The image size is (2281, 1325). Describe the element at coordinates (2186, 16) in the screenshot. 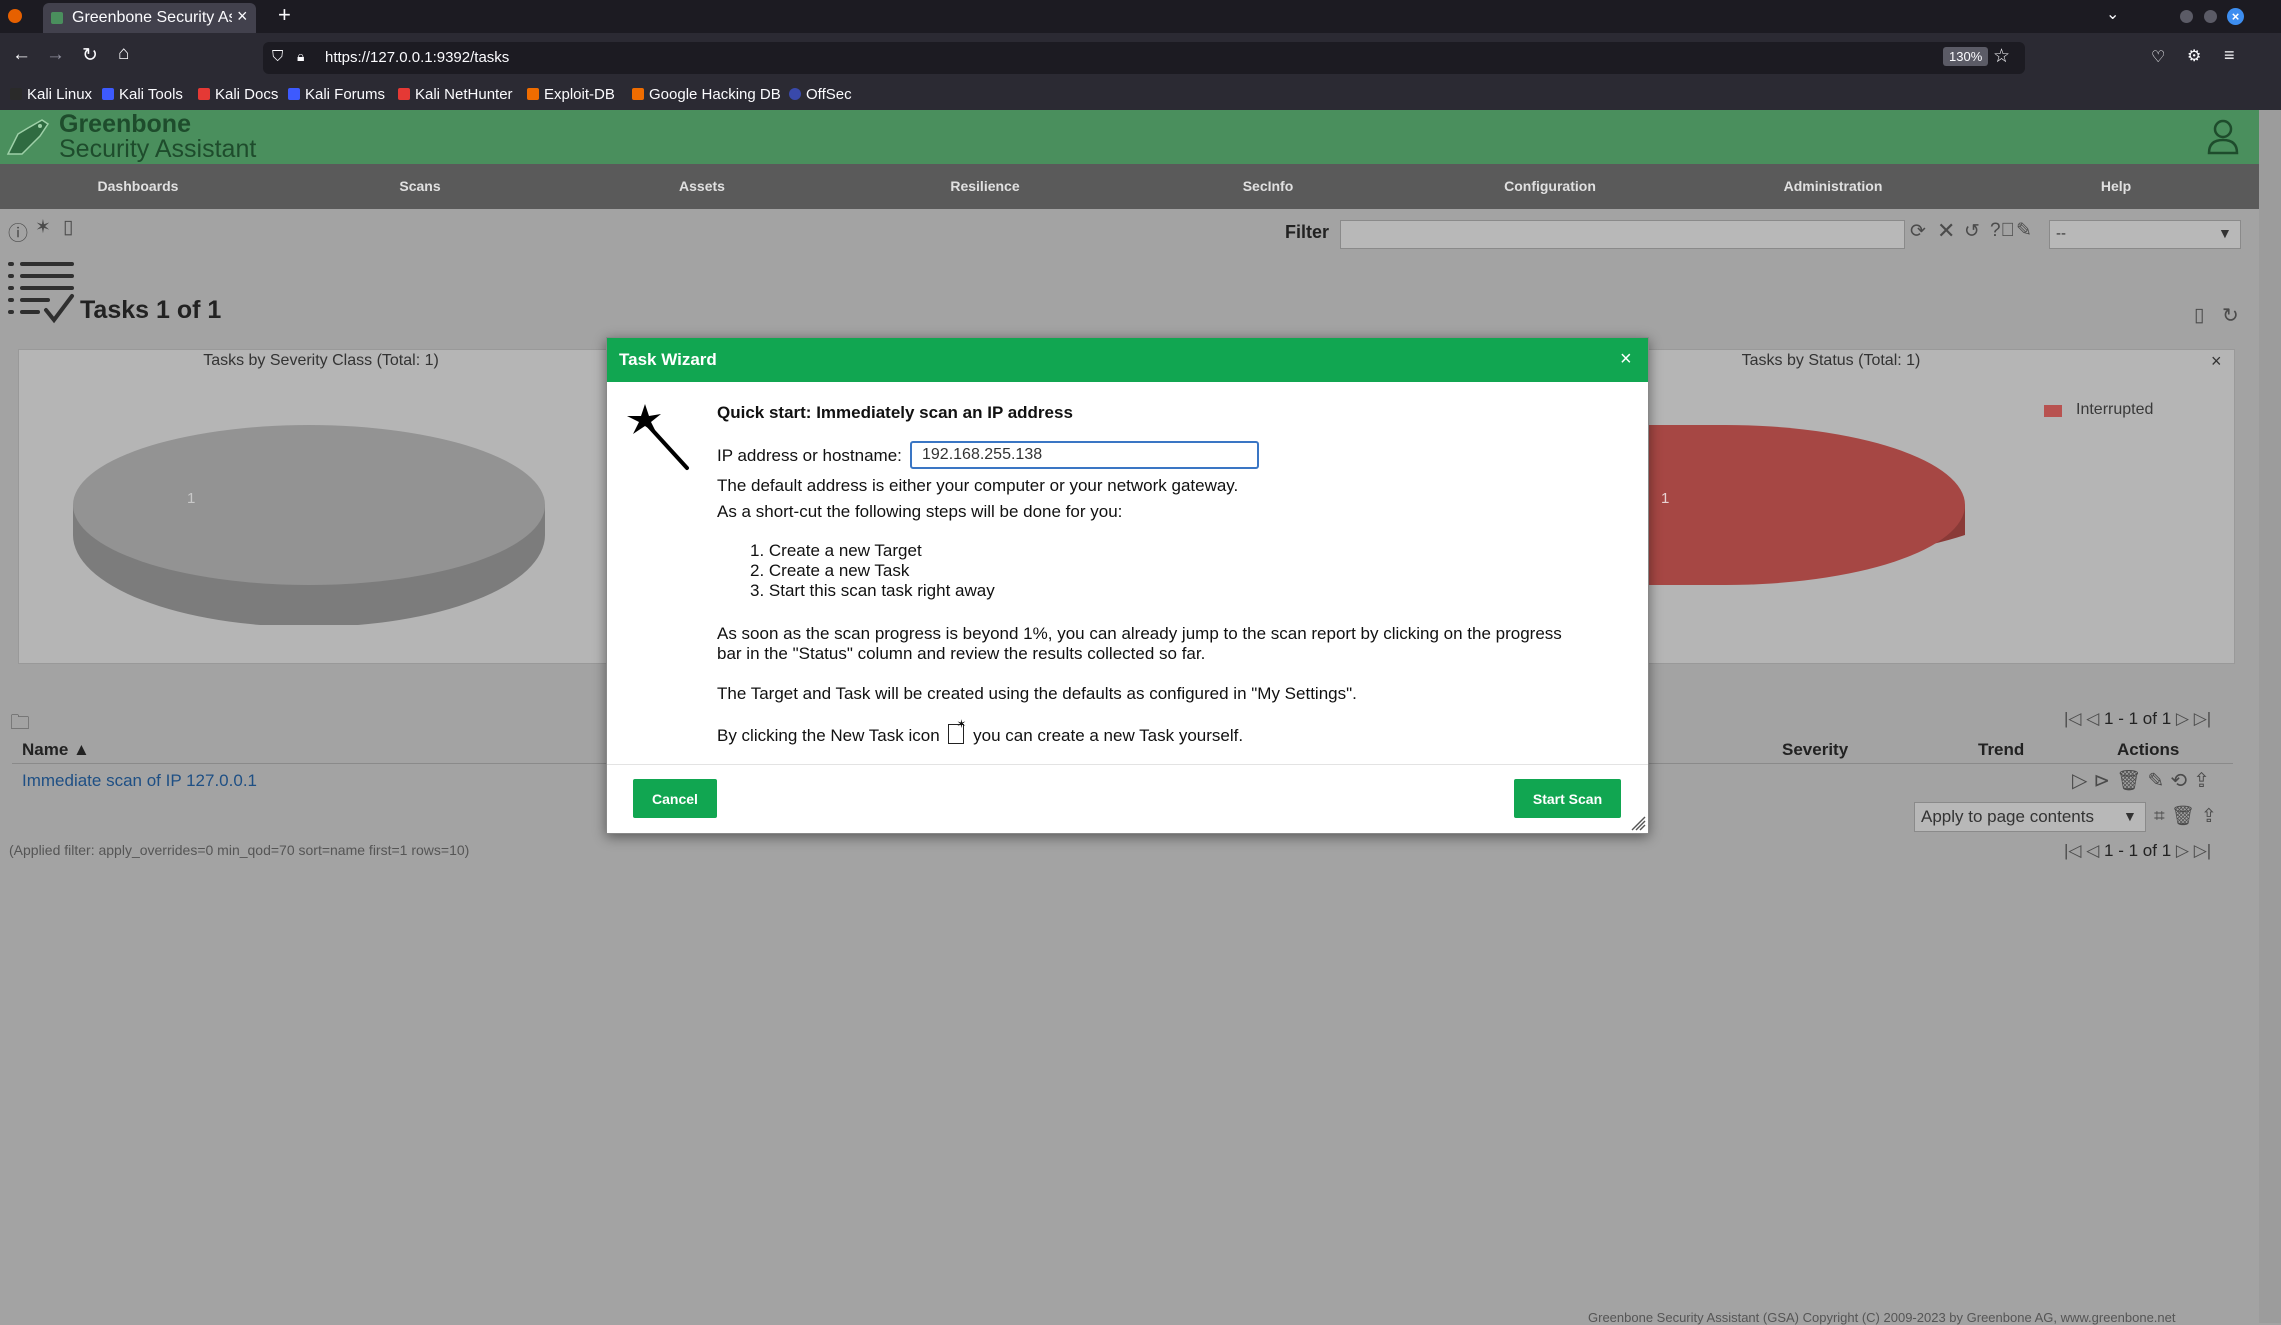

I see `minimize-window-icon` at that location.